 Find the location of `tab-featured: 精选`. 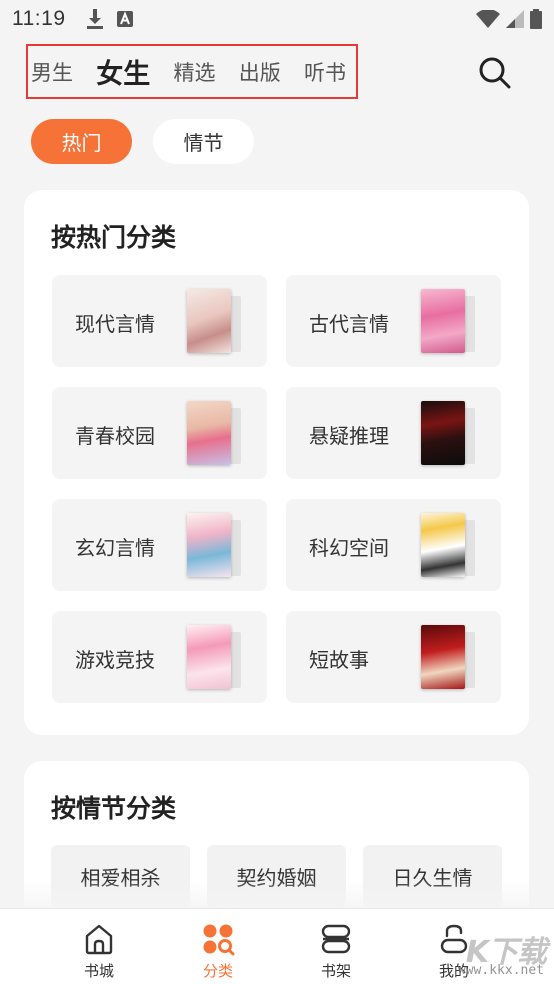

tab-featured: 精选 is located at coordinates (195, 72).